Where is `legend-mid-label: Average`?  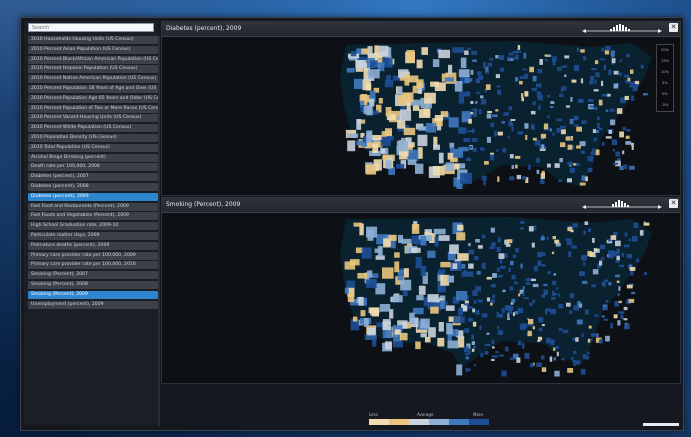
legend-mid-label: Average is located at coordinates (425, 414).